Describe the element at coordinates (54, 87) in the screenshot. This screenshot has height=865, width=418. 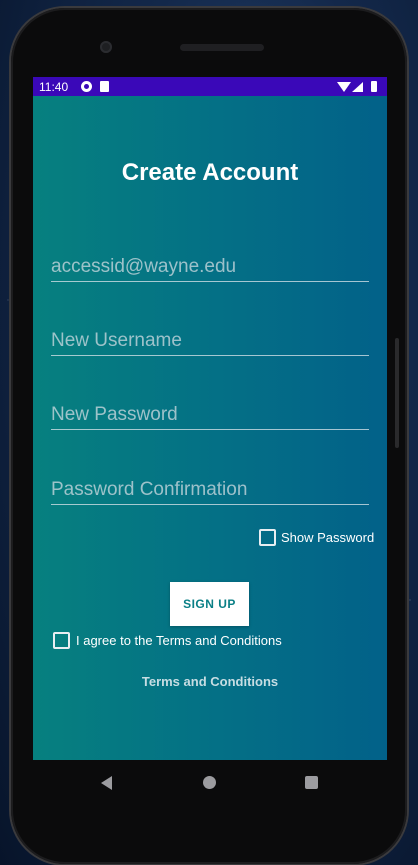
I see `status-time: 11:40` at that location.